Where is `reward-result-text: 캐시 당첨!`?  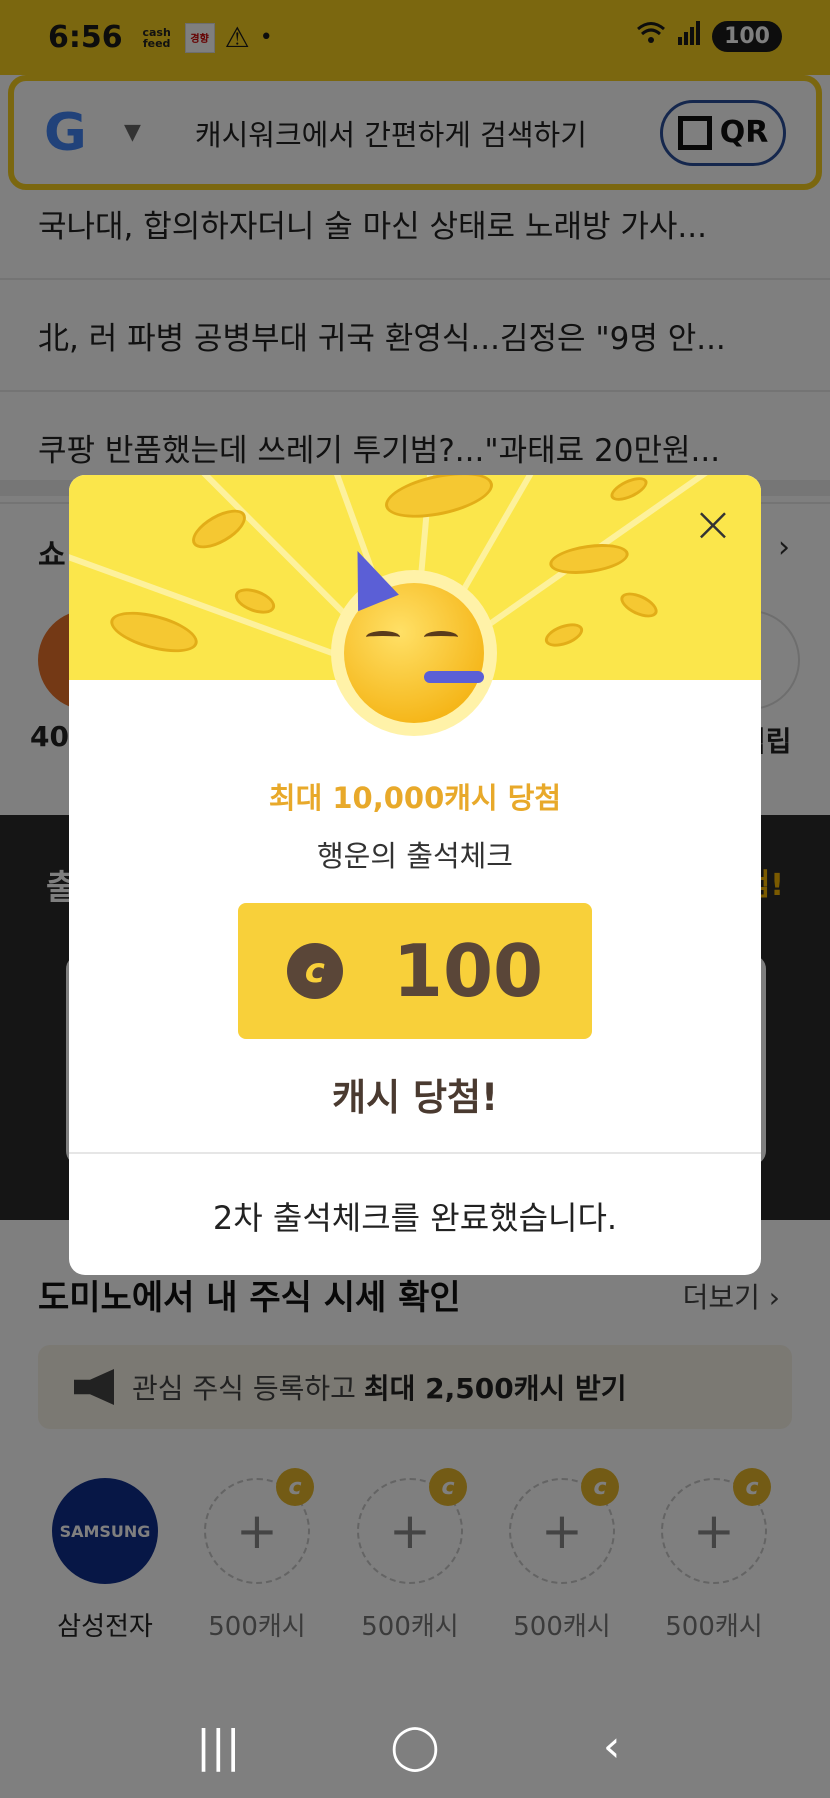 reward-result-text: 캐시 당첨! is located at coordinates (415, 1097).